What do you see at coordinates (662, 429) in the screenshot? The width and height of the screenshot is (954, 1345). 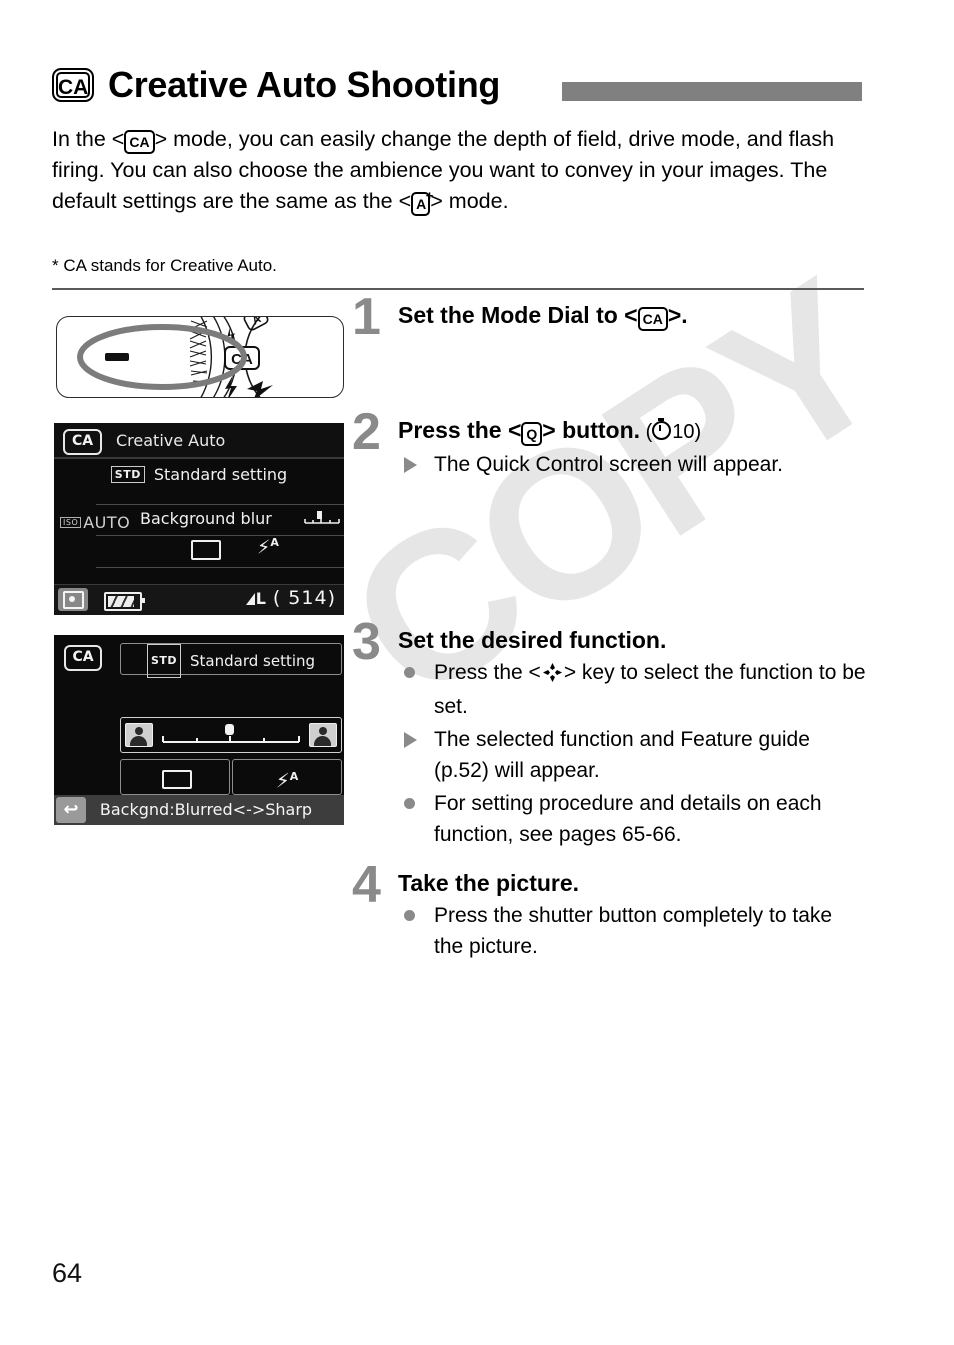 I see `self-timer-icon` at bounding box center [662, 429].